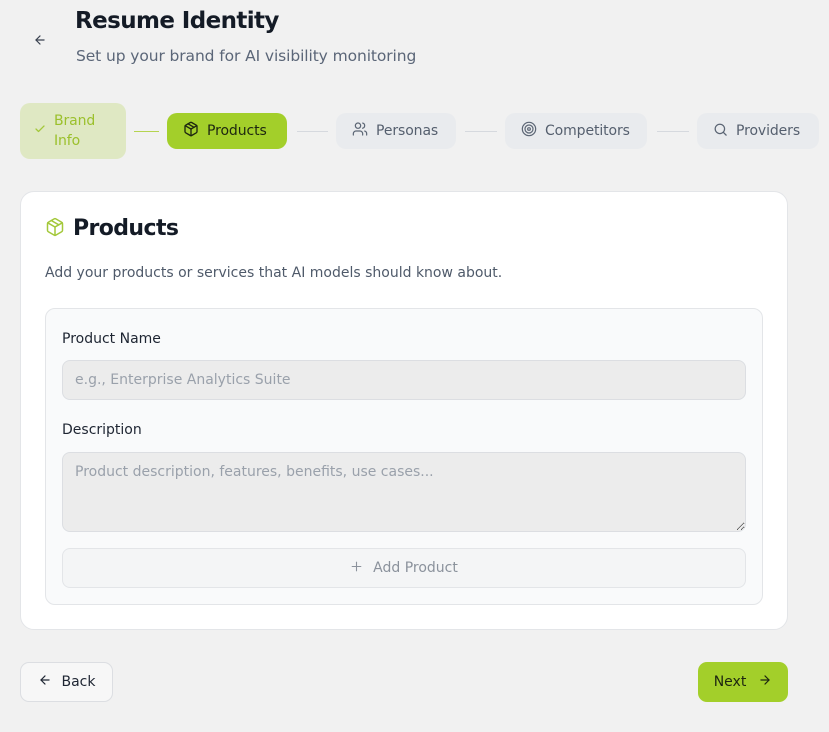  I want to click on step-products: Products, so click(227, 131).